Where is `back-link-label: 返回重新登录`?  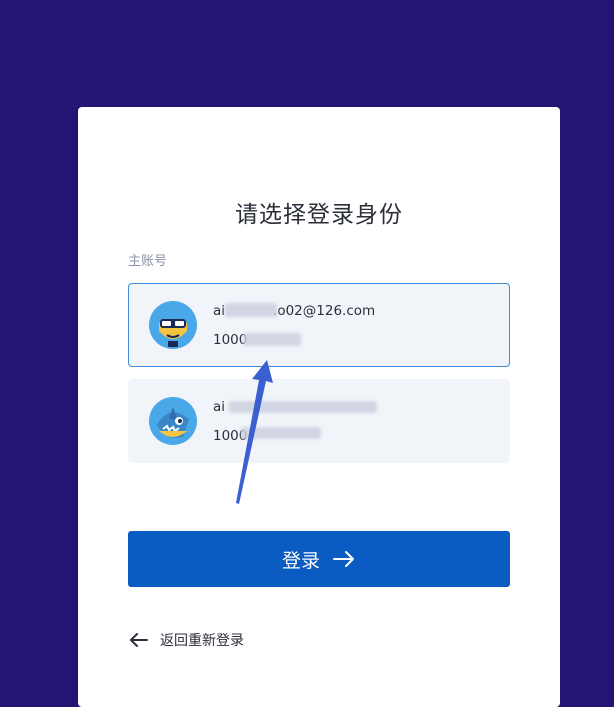 back-link-label: 返回重新登录 is located at coordinates (202, 641).